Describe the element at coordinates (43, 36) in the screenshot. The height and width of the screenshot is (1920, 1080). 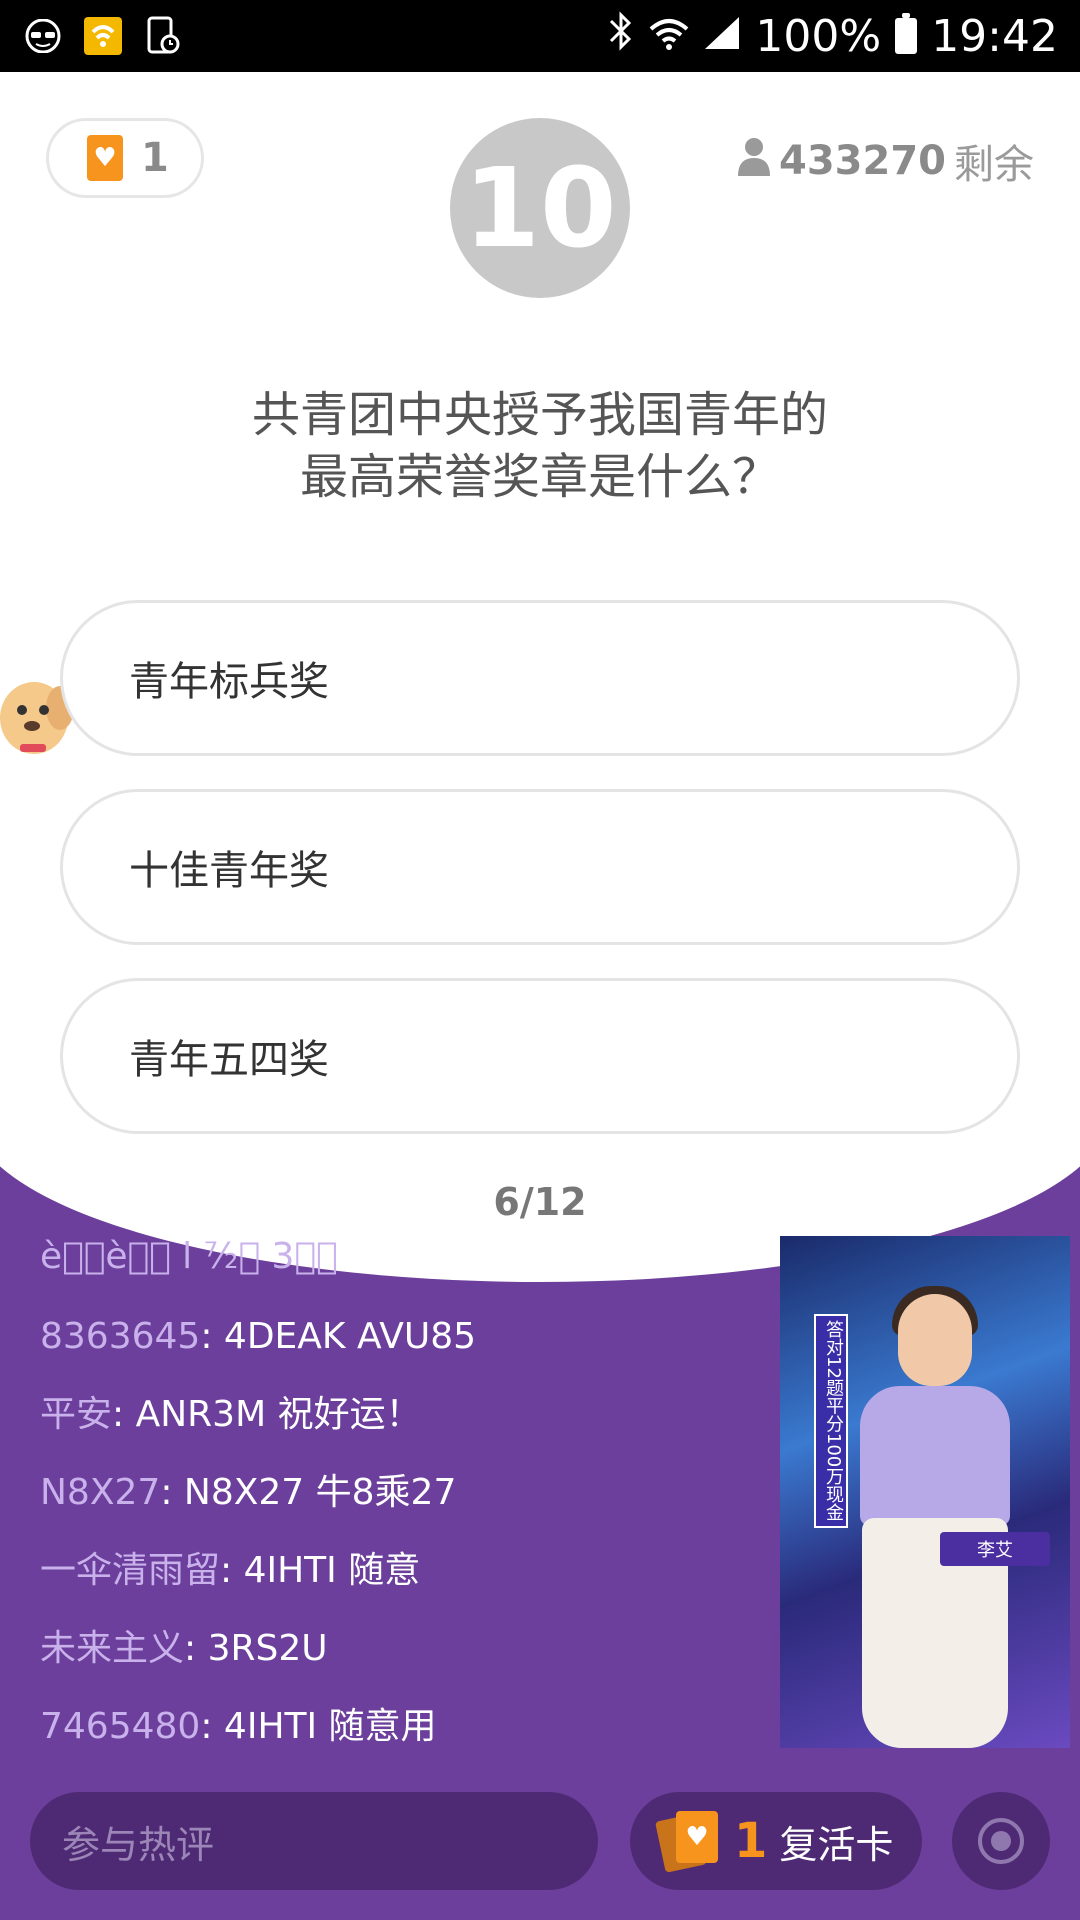
I see `incognito-icon` at that location.